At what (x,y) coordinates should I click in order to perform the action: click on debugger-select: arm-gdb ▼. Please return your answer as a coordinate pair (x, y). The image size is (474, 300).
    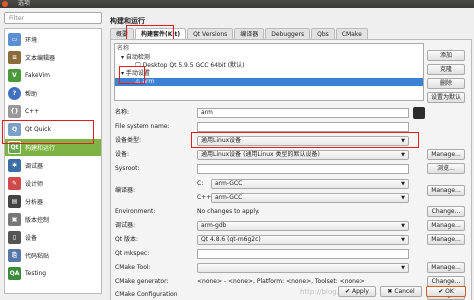
    Looking at the image, I should click on (303, 226).